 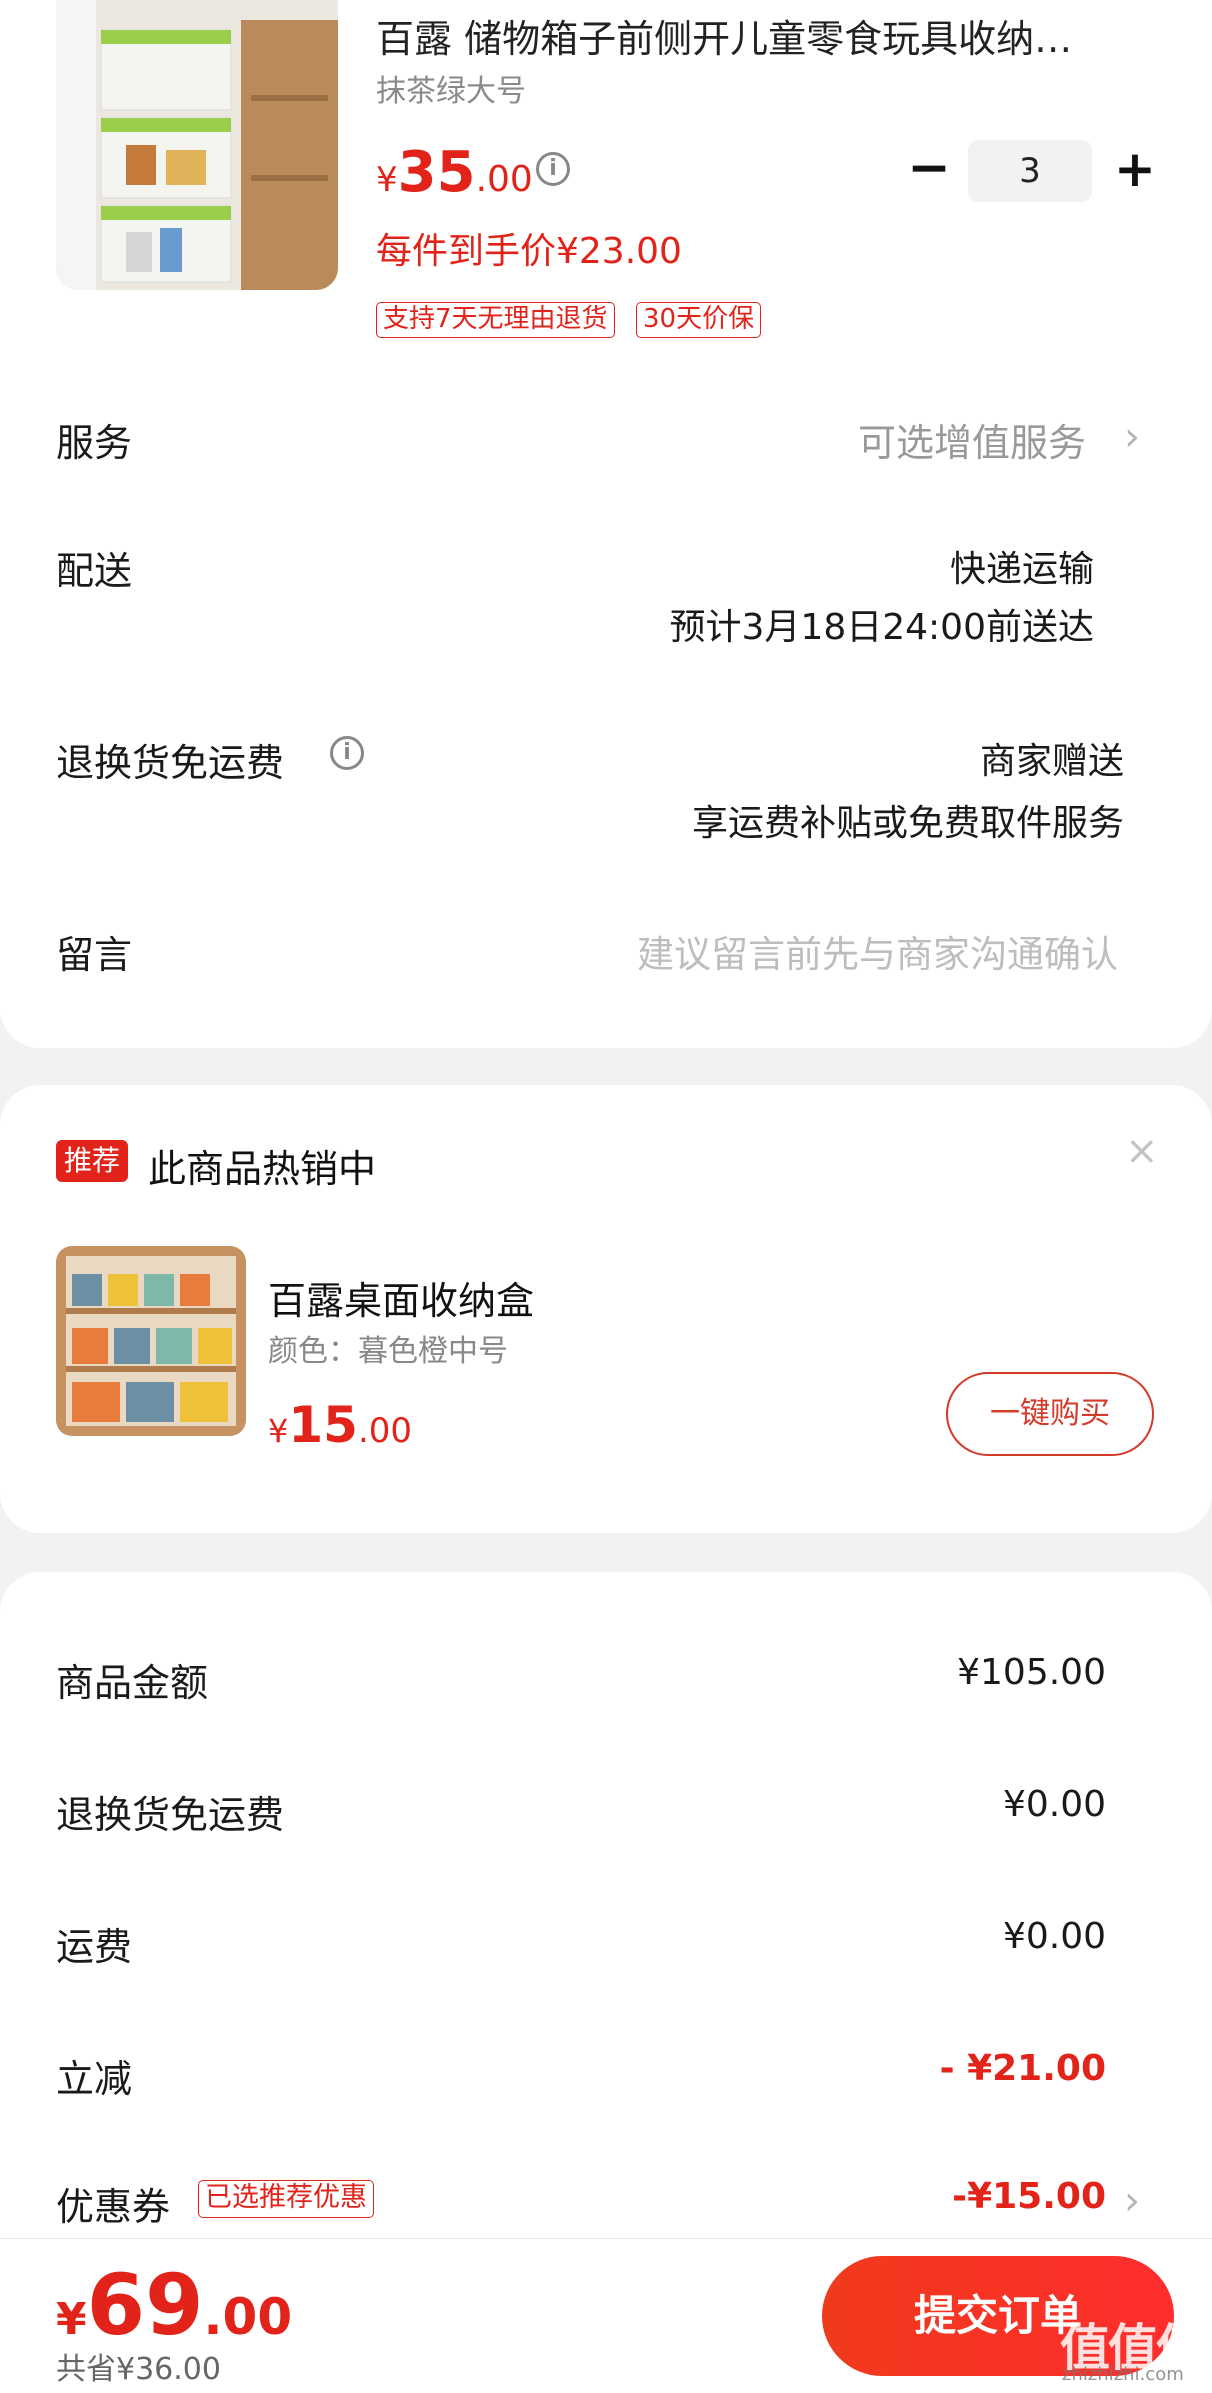 What do you see at coordinates (197, 145) in the screenshot?
I see `product-thumbnail` at bounding box center [197, 145].